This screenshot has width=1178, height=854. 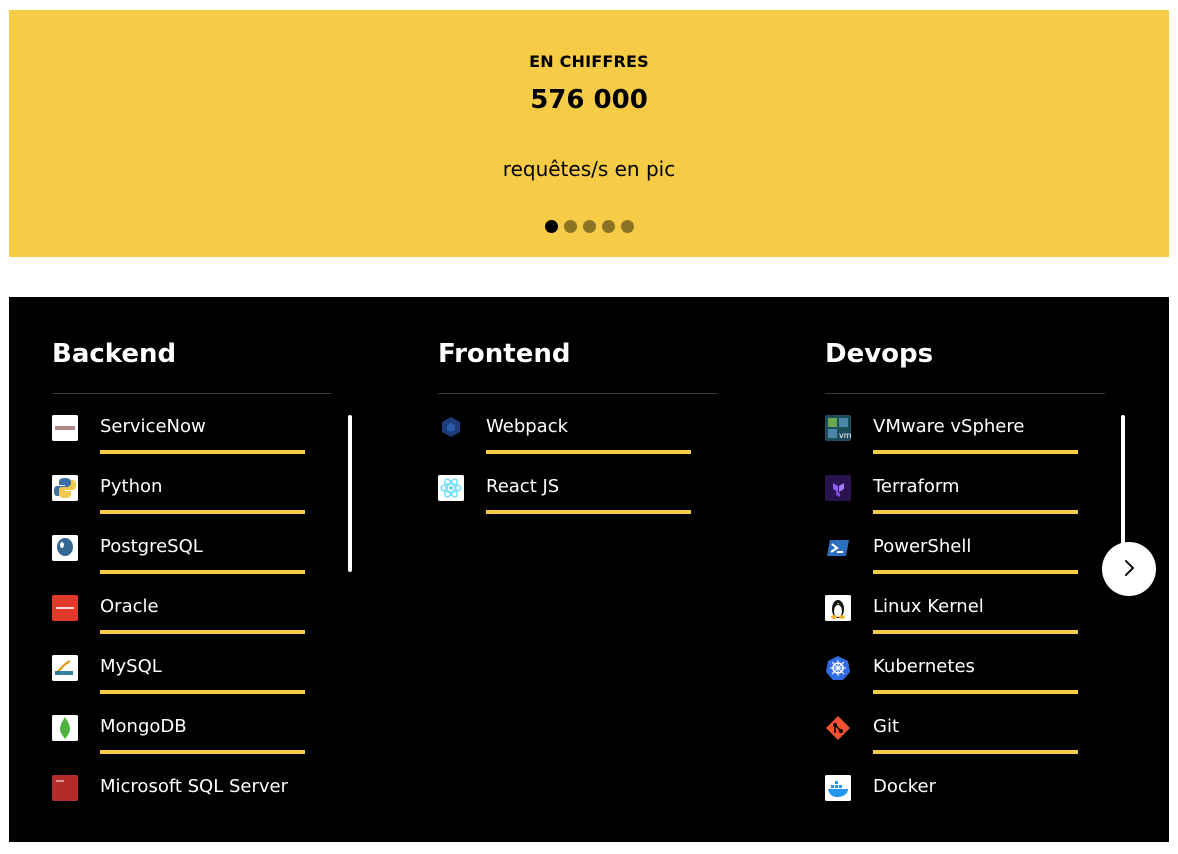 I want to click on list-item: React JS, so click(x=588, y=505).